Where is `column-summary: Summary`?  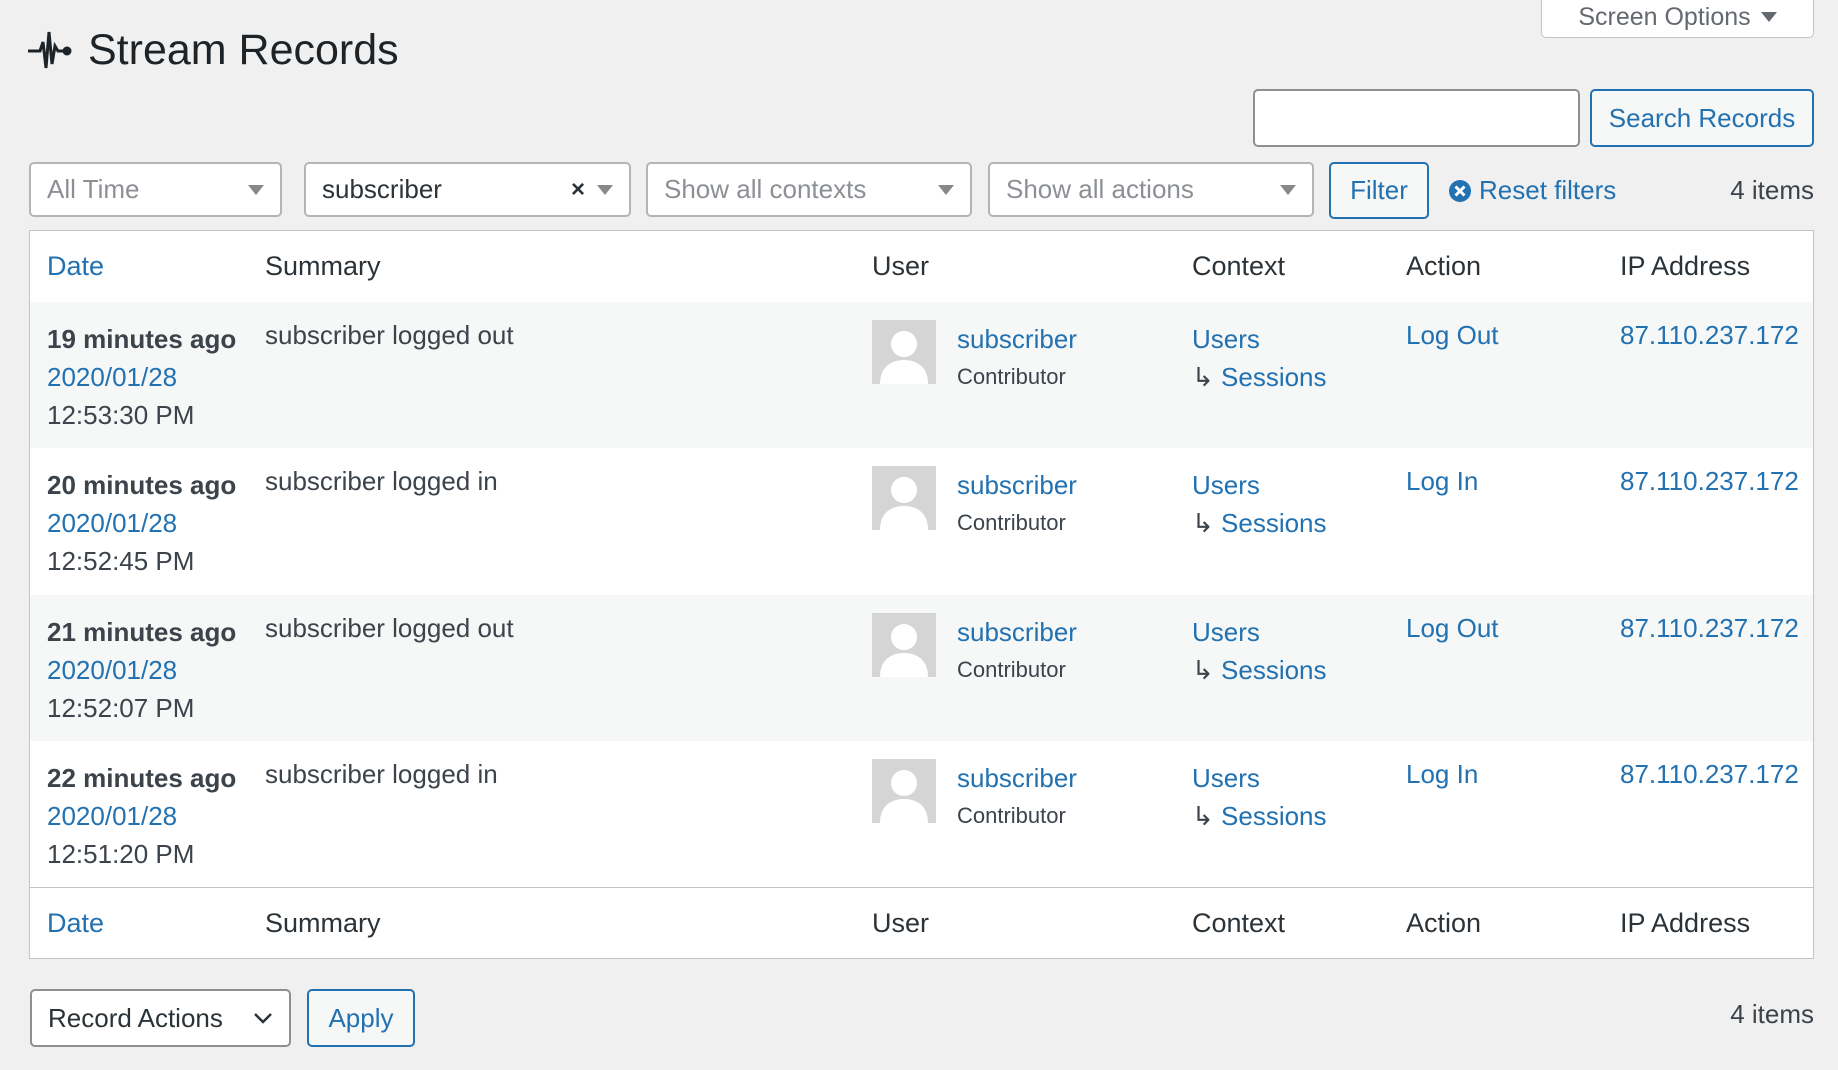
column-summary: Summary is located at coordinates (323, 923).